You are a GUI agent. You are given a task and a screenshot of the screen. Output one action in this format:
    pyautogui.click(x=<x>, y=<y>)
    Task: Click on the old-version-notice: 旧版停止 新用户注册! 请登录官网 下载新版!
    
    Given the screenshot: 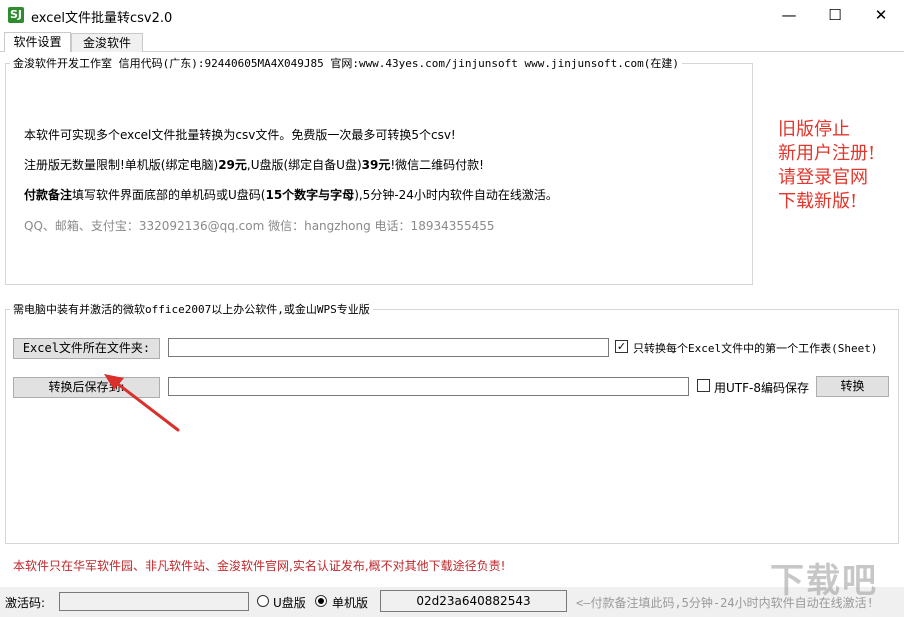 What is the action you would take?
    pyautogui.click(x=838, y=166)
    